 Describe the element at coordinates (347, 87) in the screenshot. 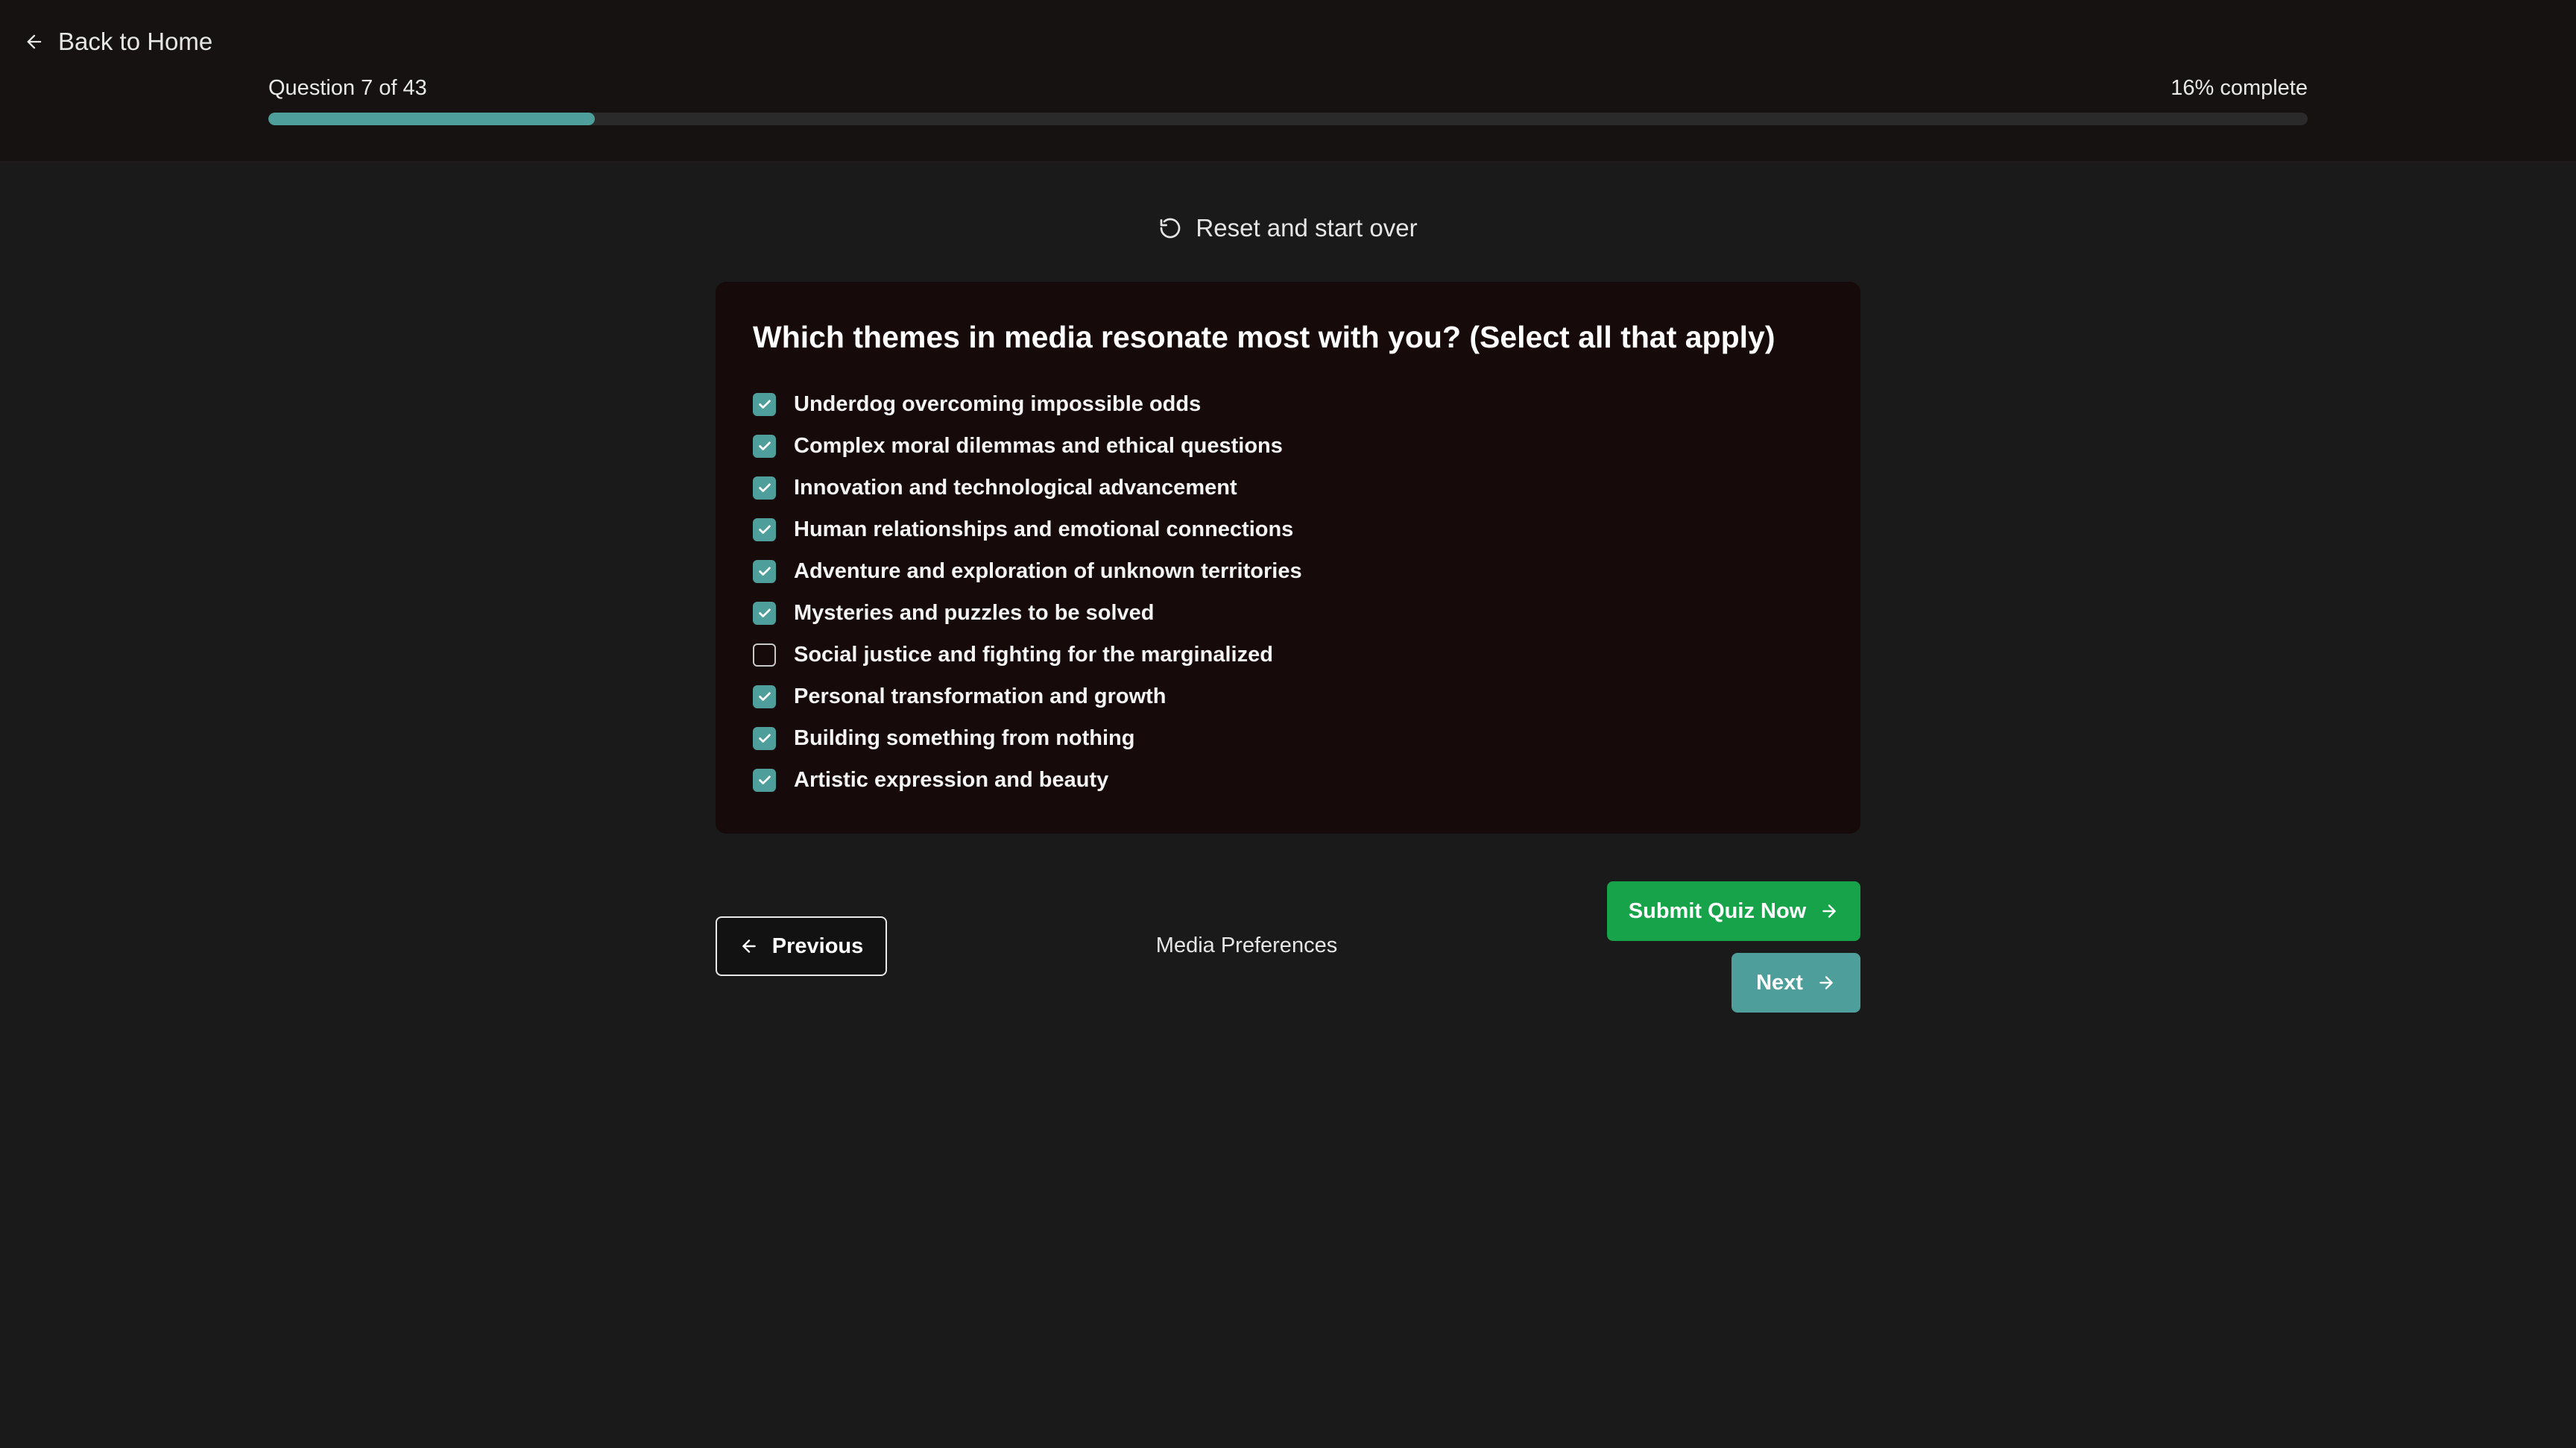

I see `question-counter: Question 7 of 43` at that location.